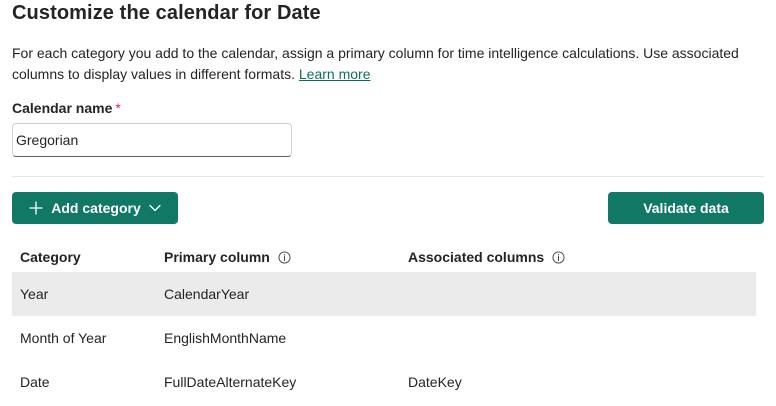 The image size is (776, 406). Describe the element at coordinates (166, 13) in the screenshot. I see `page-title: Customize the calendar for Date` at that location.